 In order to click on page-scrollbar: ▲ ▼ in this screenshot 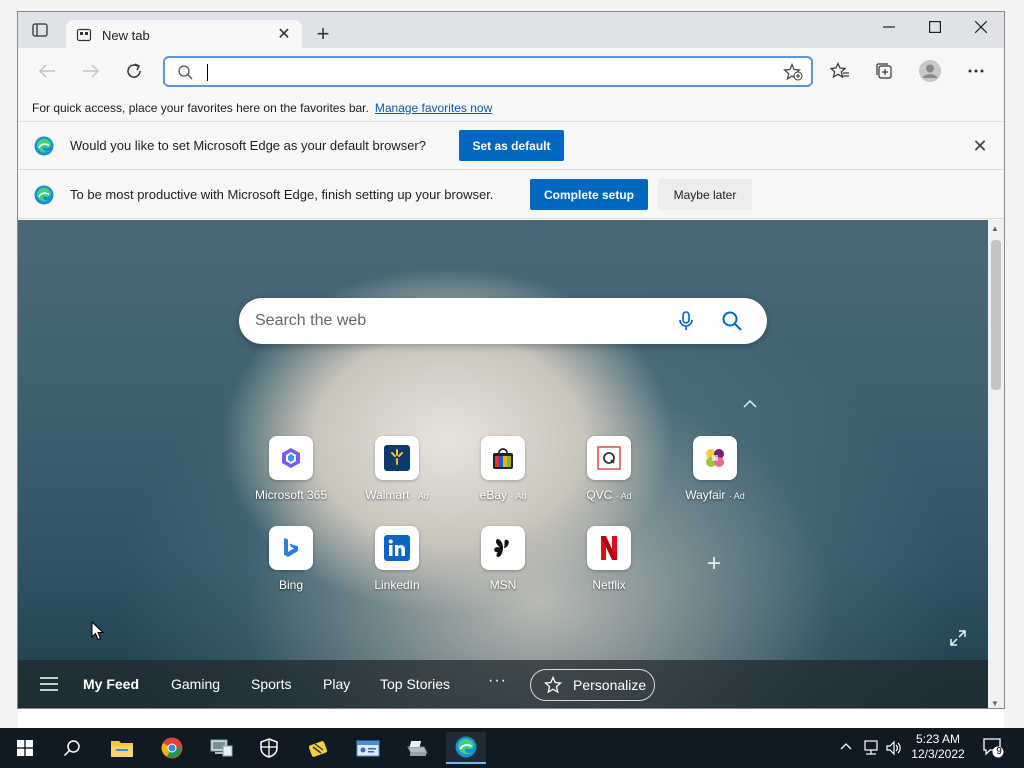, I will do `click(996, 464)`.